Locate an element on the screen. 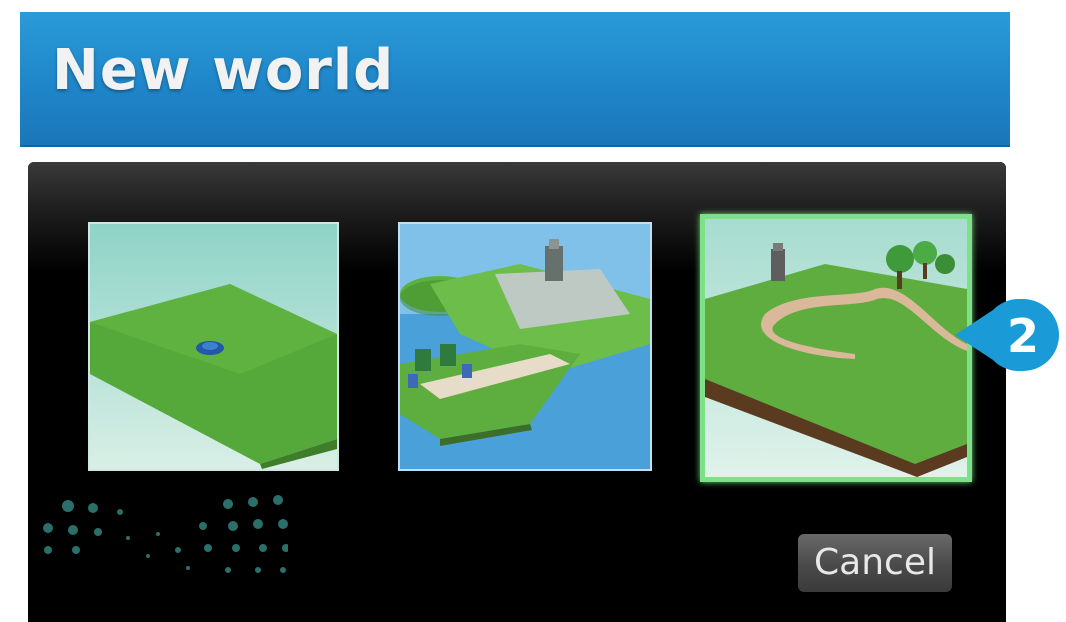 The image size is (1066, 622). template-hills-path is located at coordinates (836, 348).